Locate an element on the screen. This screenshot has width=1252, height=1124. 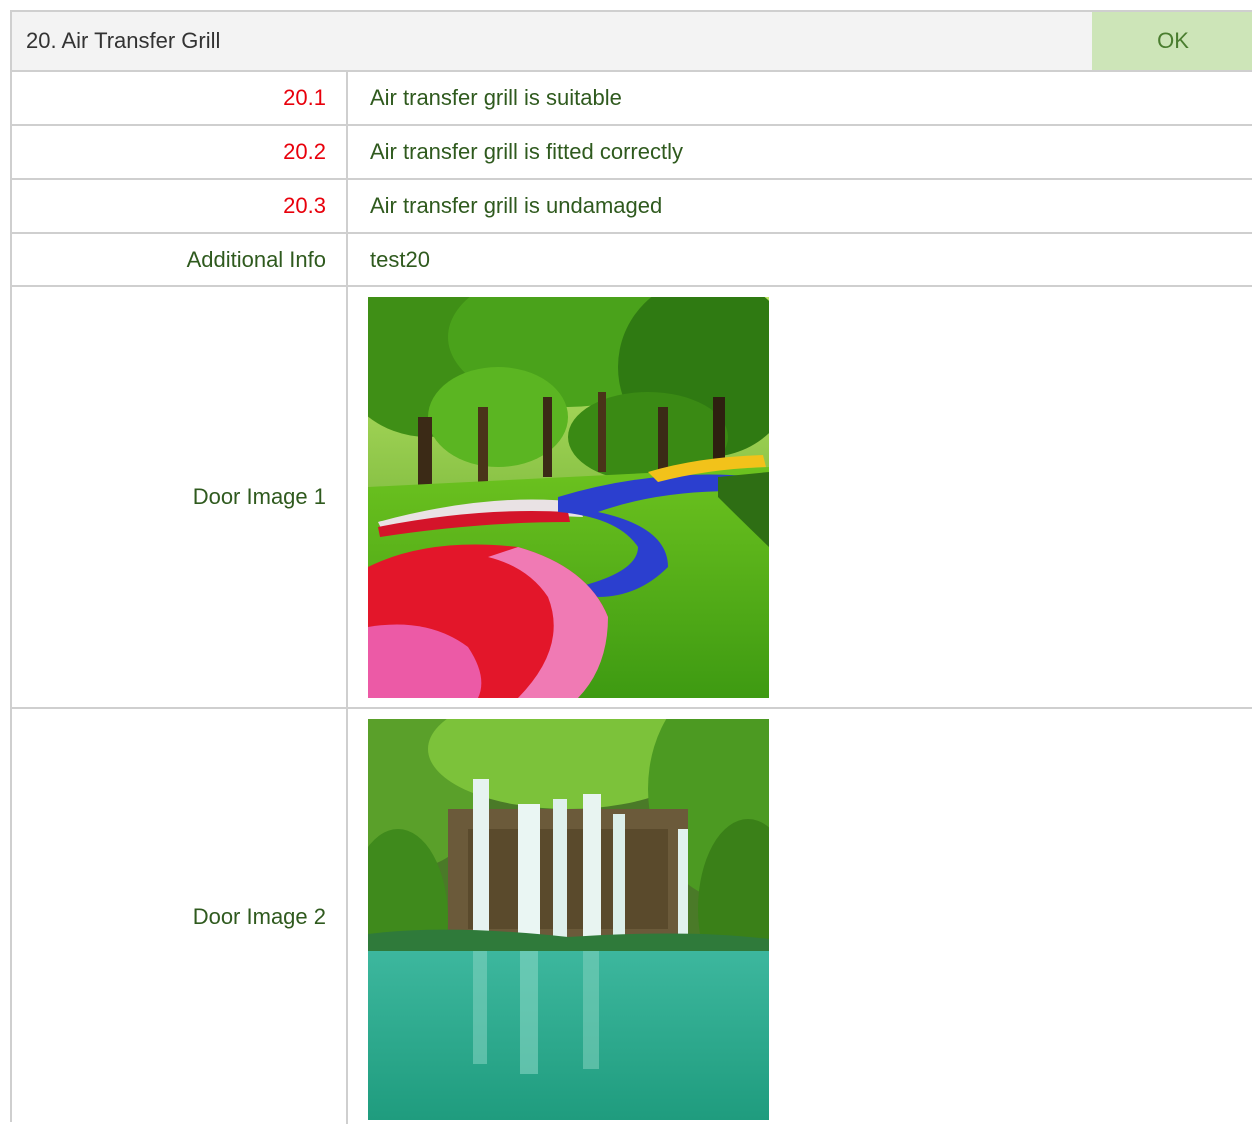
door-image-label: Door Image 2 is located at coordinates (180, 916).